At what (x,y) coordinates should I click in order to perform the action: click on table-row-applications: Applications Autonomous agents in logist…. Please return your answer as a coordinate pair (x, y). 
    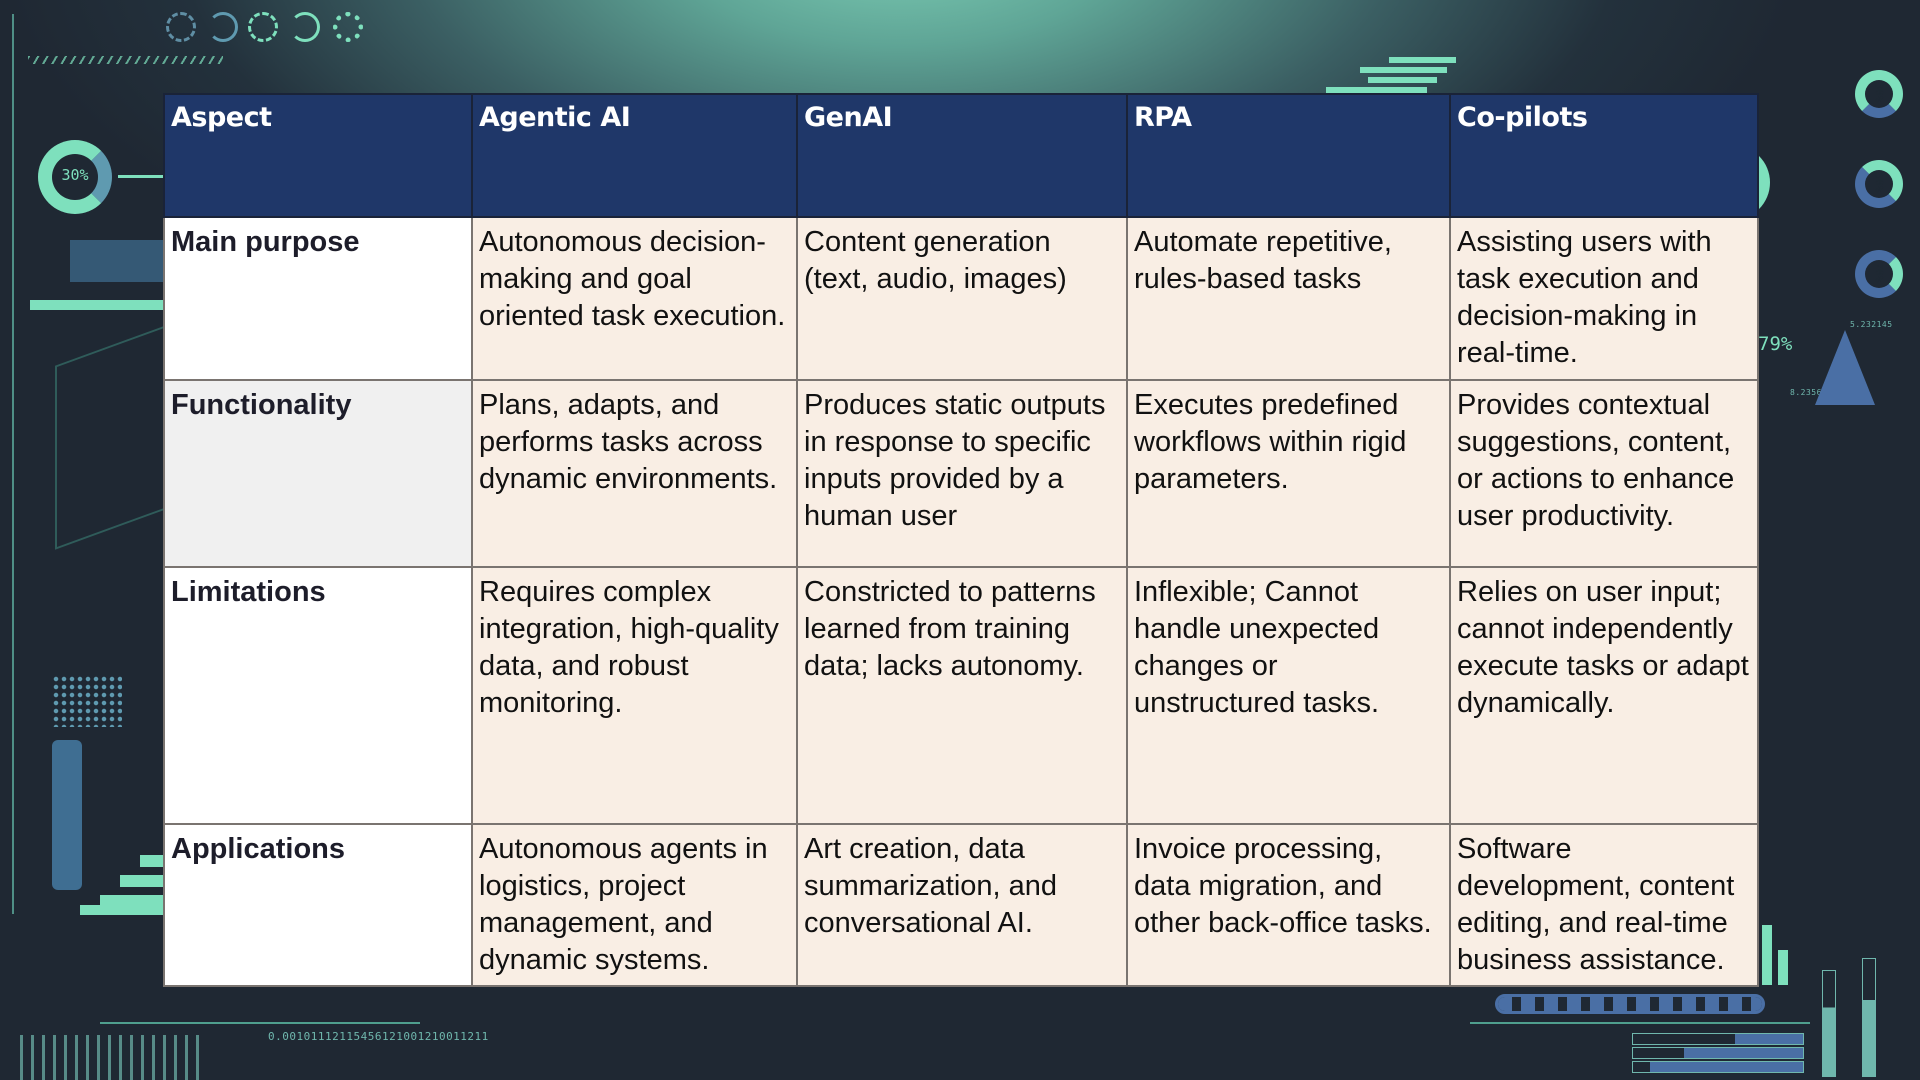
    Looking at the image, I should click on (961, 905).